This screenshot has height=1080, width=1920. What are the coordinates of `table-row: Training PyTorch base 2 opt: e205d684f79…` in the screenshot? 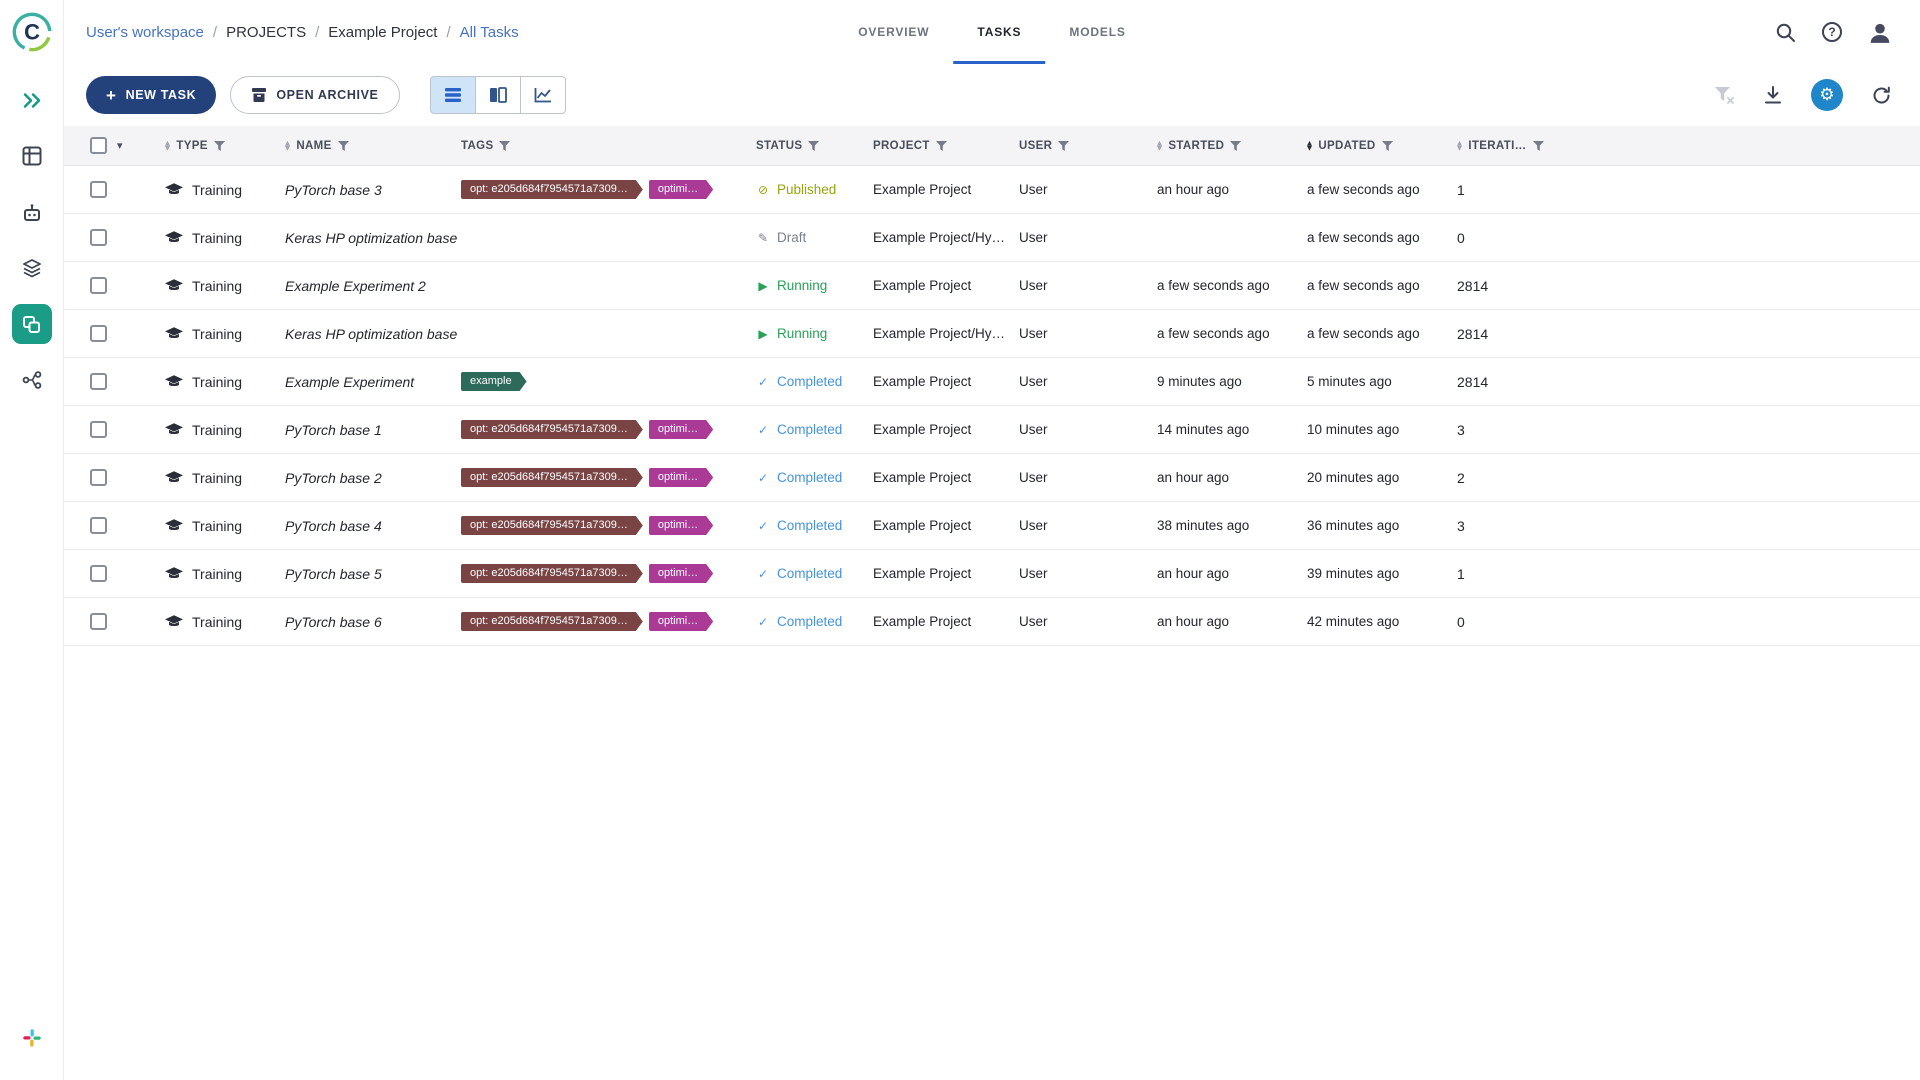 It's located at (992, 478).